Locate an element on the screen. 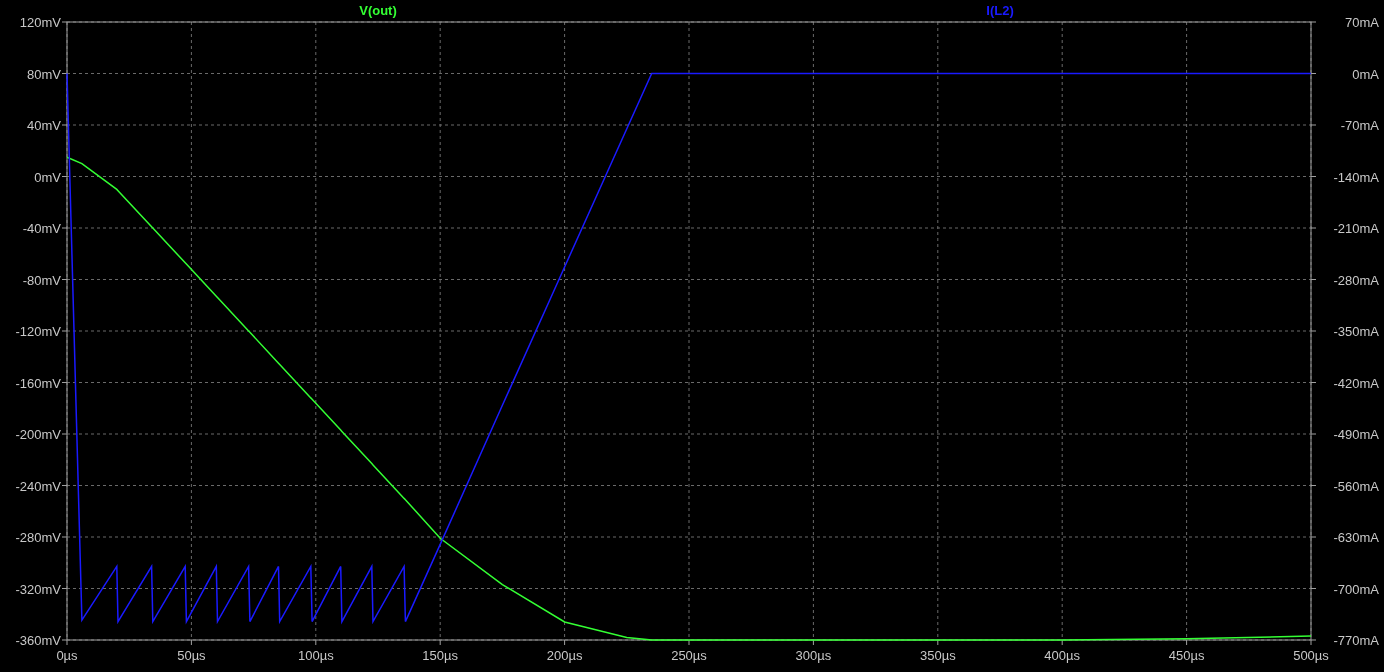  axis-tick-label: -140mA is located at coordinates (1356, 177).